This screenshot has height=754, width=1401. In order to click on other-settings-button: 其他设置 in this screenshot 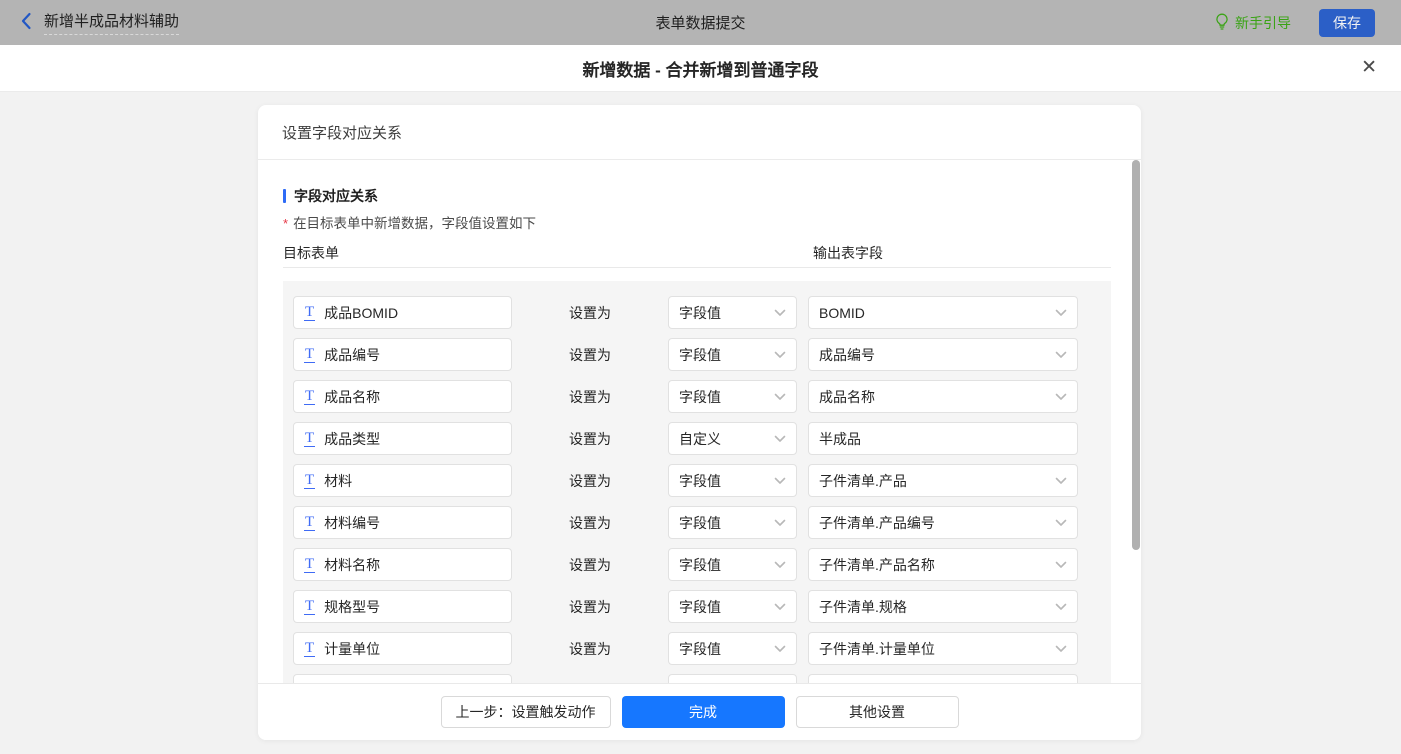, I will do `click(877, 712)`.